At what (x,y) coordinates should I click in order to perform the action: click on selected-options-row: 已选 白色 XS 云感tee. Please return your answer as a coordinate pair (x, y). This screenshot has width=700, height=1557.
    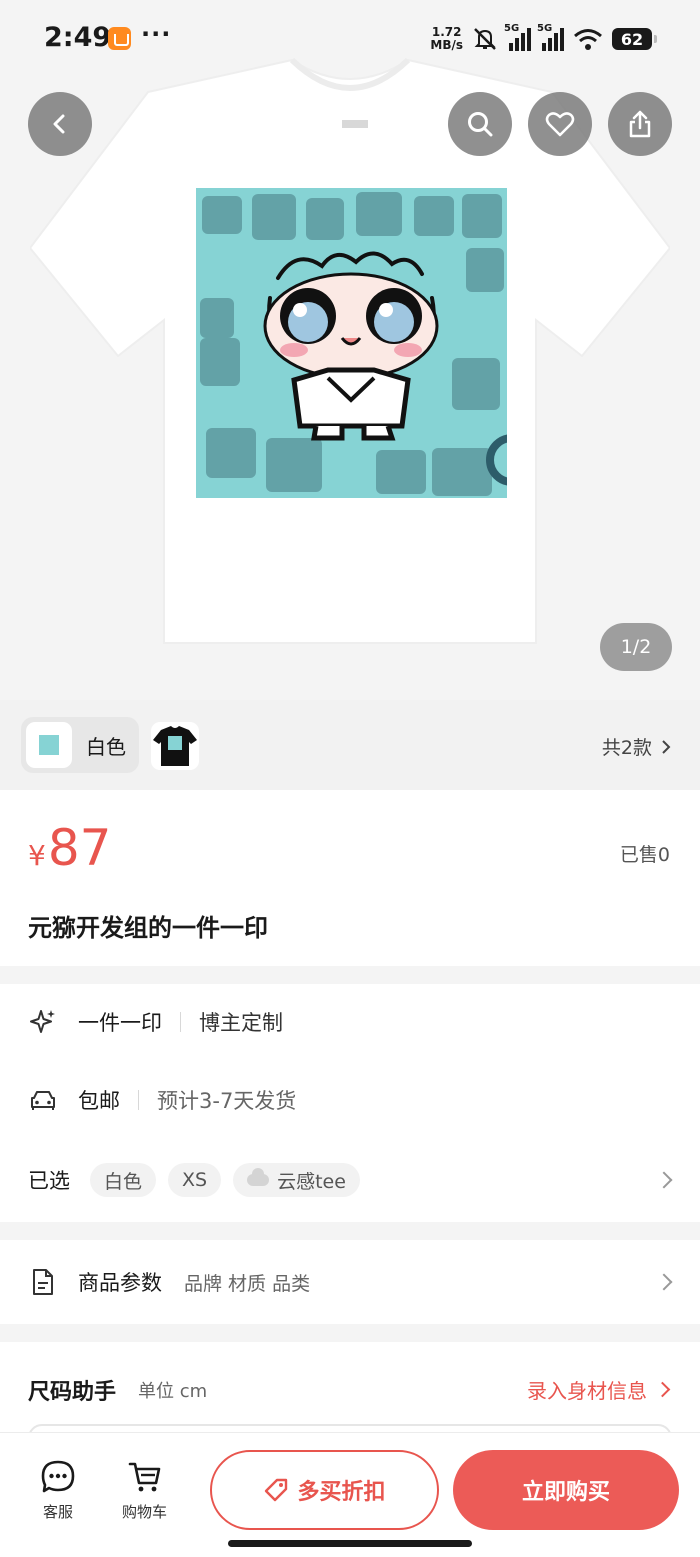
    Looking at the image, I should click on (350, 1180).